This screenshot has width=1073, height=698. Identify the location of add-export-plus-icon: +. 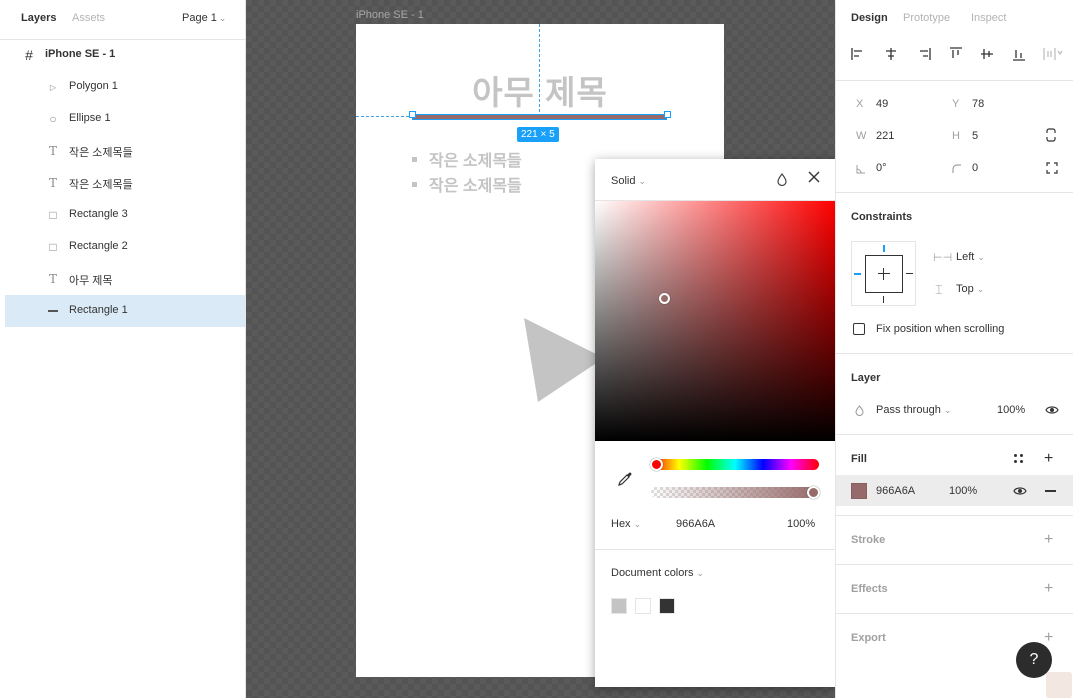
(1048, 638).